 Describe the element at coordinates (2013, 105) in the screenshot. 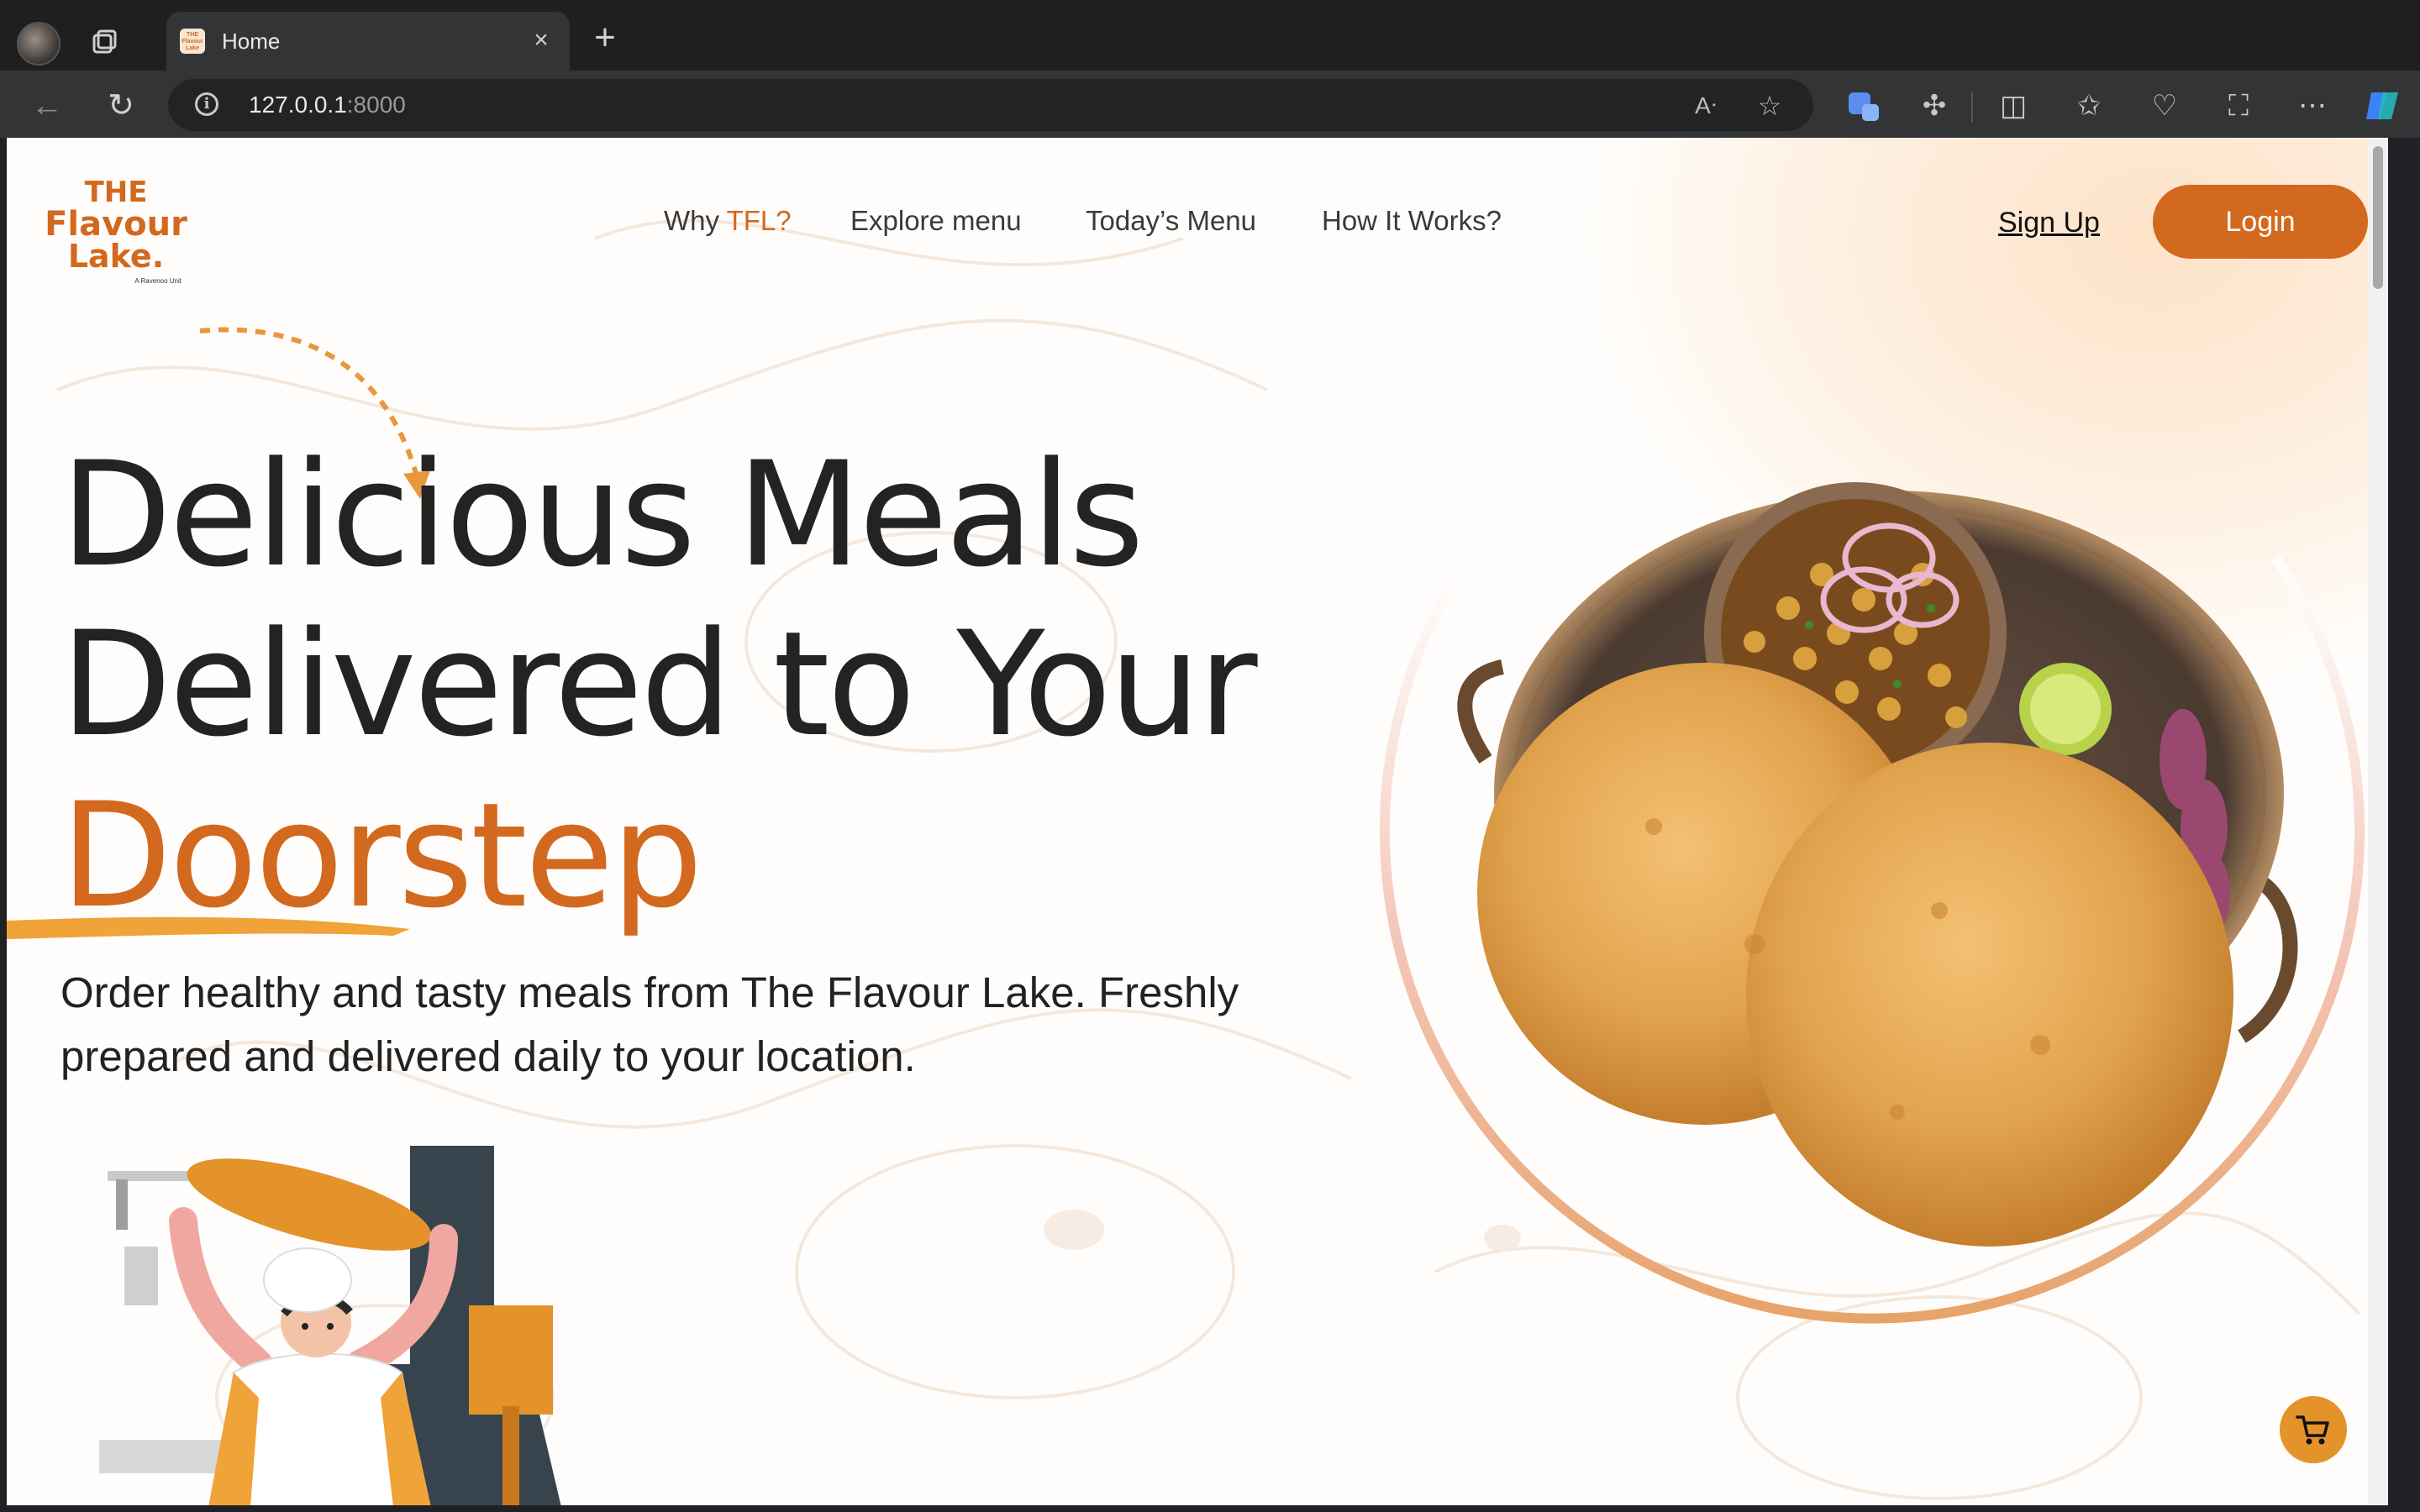

I see `split-screen-icon: ◫` at that location.